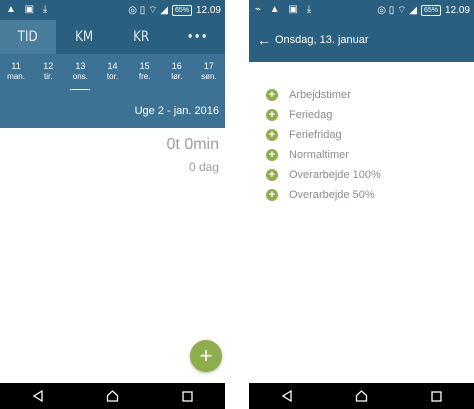 Image resolution: width=474 pixels, height=409 pixels. Describe the element at coordinates (141, 37) in the screenshot. I see `tab-kr: KR` at that location.